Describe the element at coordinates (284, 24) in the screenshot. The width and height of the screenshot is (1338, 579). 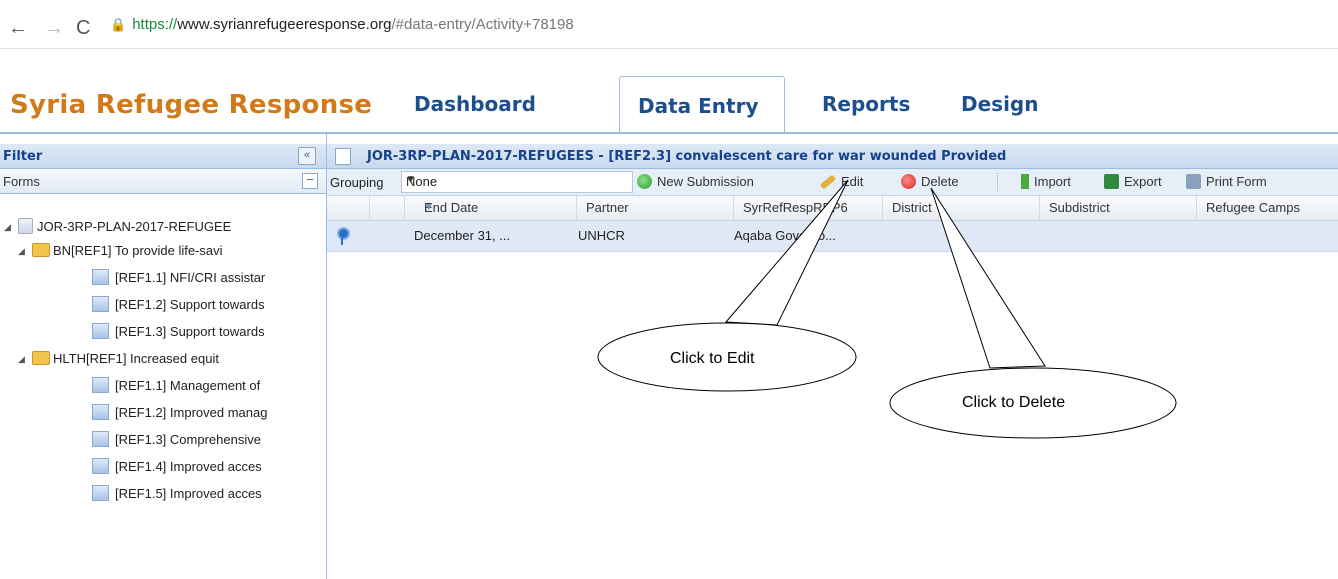
I see `url-host: www.syrianrefugeeresponse.org` at that location.